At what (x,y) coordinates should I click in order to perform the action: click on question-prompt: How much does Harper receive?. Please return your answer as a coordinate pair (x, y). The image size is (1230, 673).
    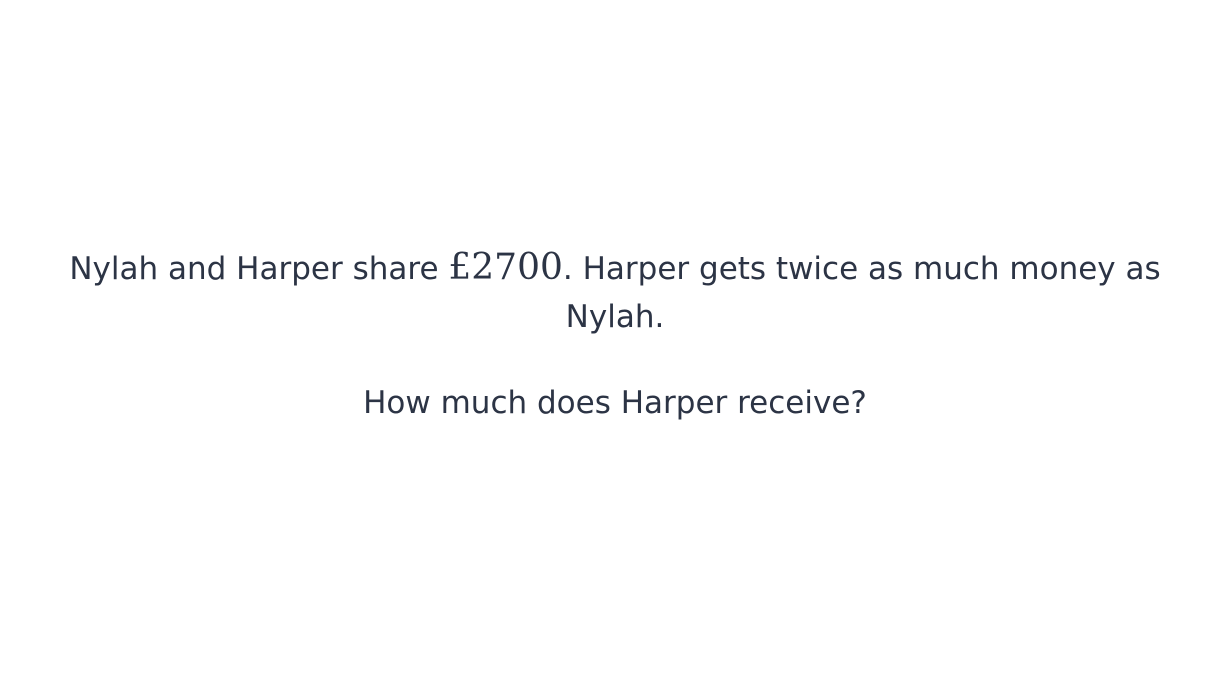
    Looking at the image, I should click on (615, 403).